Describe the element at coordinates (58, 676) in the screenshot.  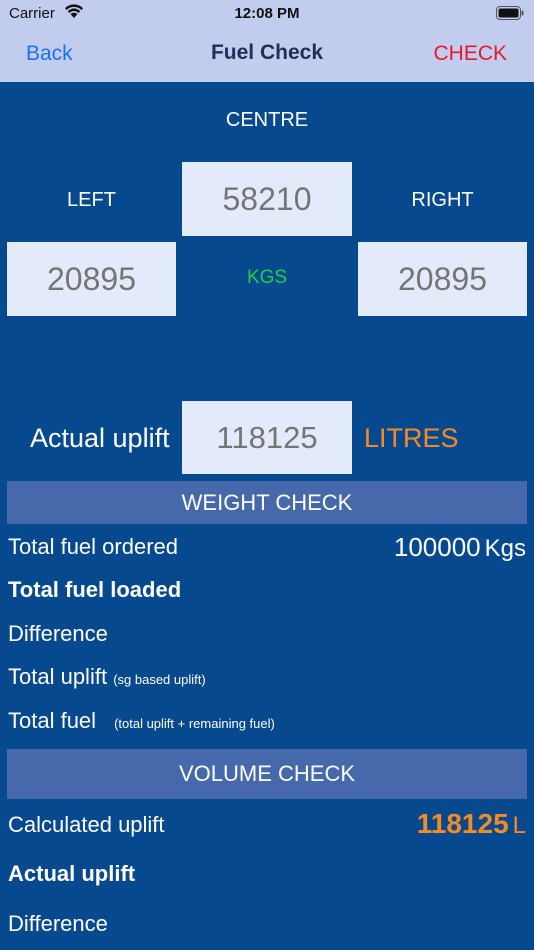
I see `total-uplift-label: Total uplift` at that location.